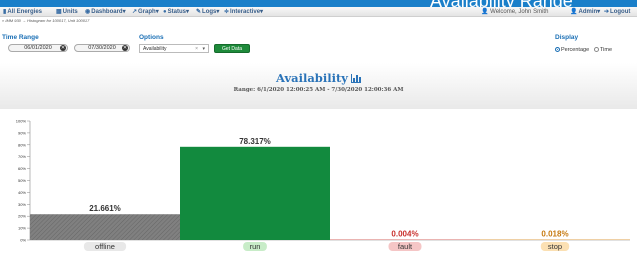  What do you see at coordinates (21, 121) in the screenshot?
I see `y-tick-label: 100%` at bounding box center [21, 121].